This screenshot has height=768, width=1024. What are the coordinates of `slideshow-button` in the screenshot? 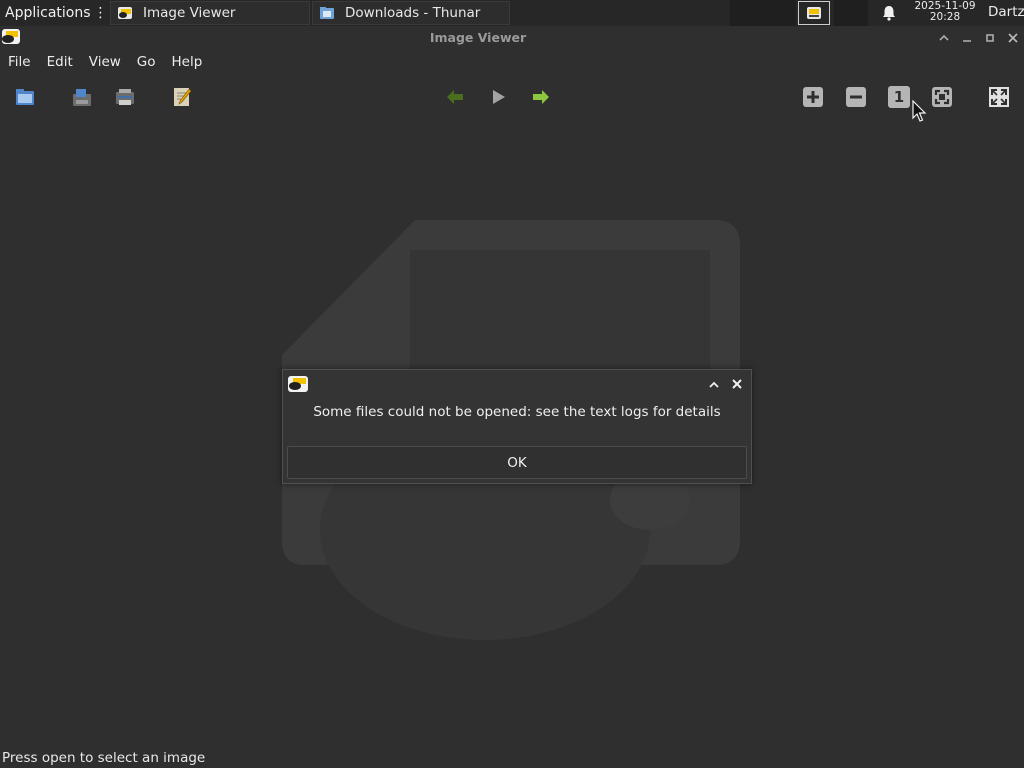 It's located at (498, 97).